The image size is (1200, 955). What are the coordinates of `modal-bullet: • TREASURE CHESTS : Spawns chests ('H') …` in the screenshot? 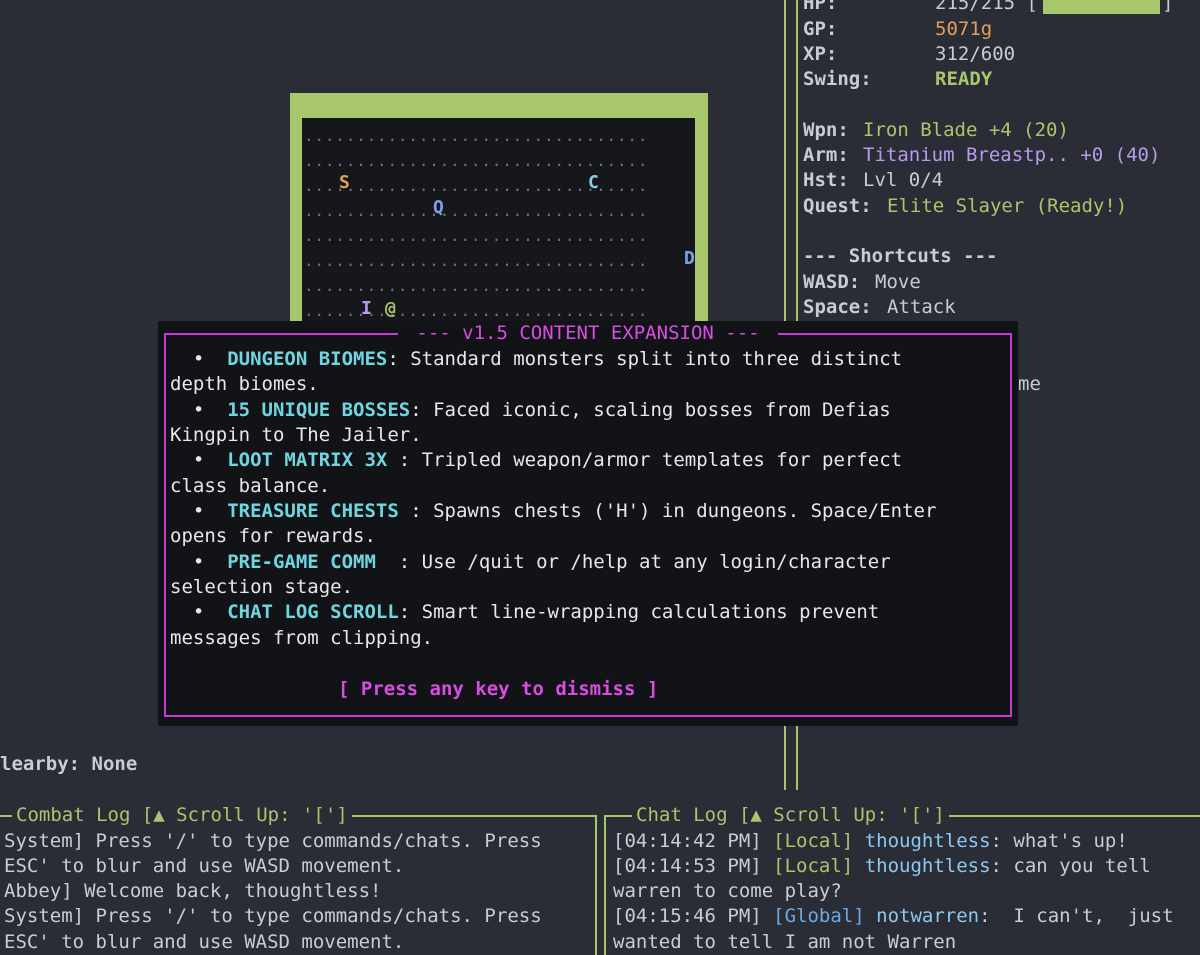 It's located at (553, 511).